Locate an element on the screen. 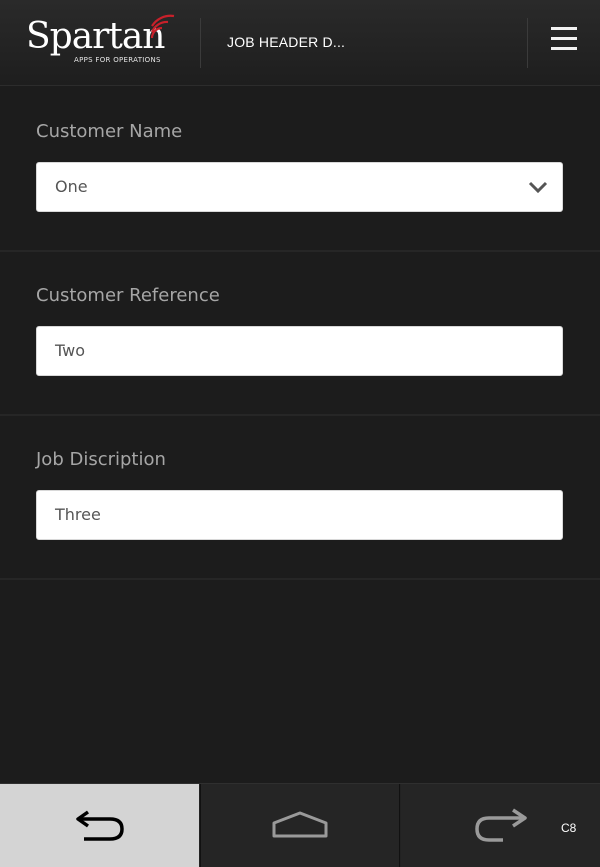 This screenshot has height=867, width=600. spartan-logo: Spartan APPS FOR OPERATIONS is located at coordinates (101, 41).